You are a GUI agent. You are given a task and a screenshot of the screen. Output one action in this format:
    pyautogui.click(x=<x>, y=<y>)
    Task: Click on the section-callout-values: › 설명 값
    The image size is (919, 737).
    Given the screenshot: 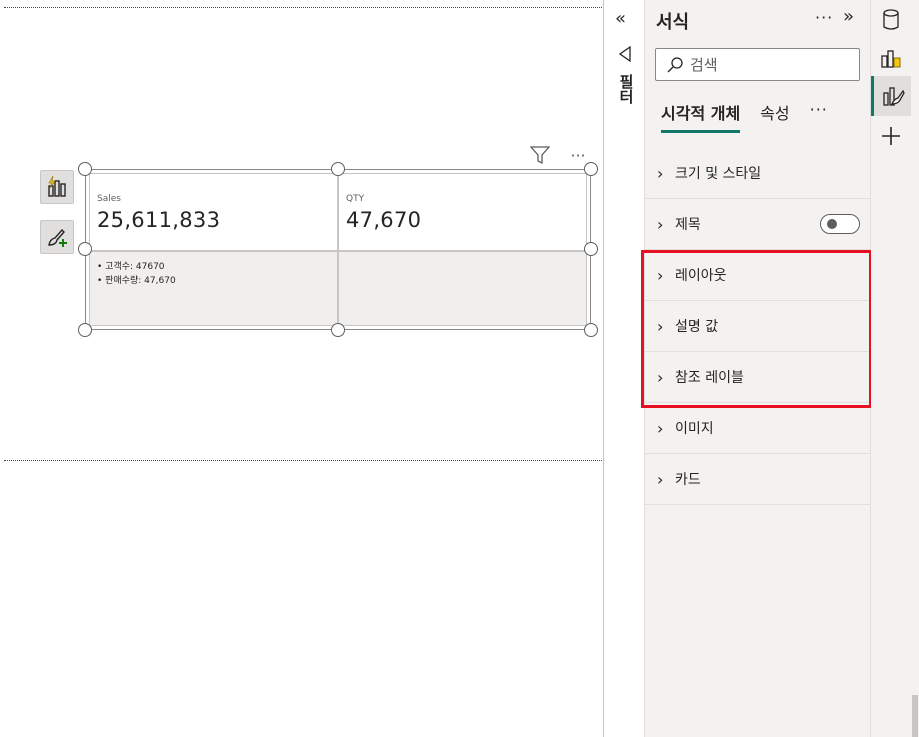 What is the action you would take?
    pyautogui.click(x=757, y=326)
    